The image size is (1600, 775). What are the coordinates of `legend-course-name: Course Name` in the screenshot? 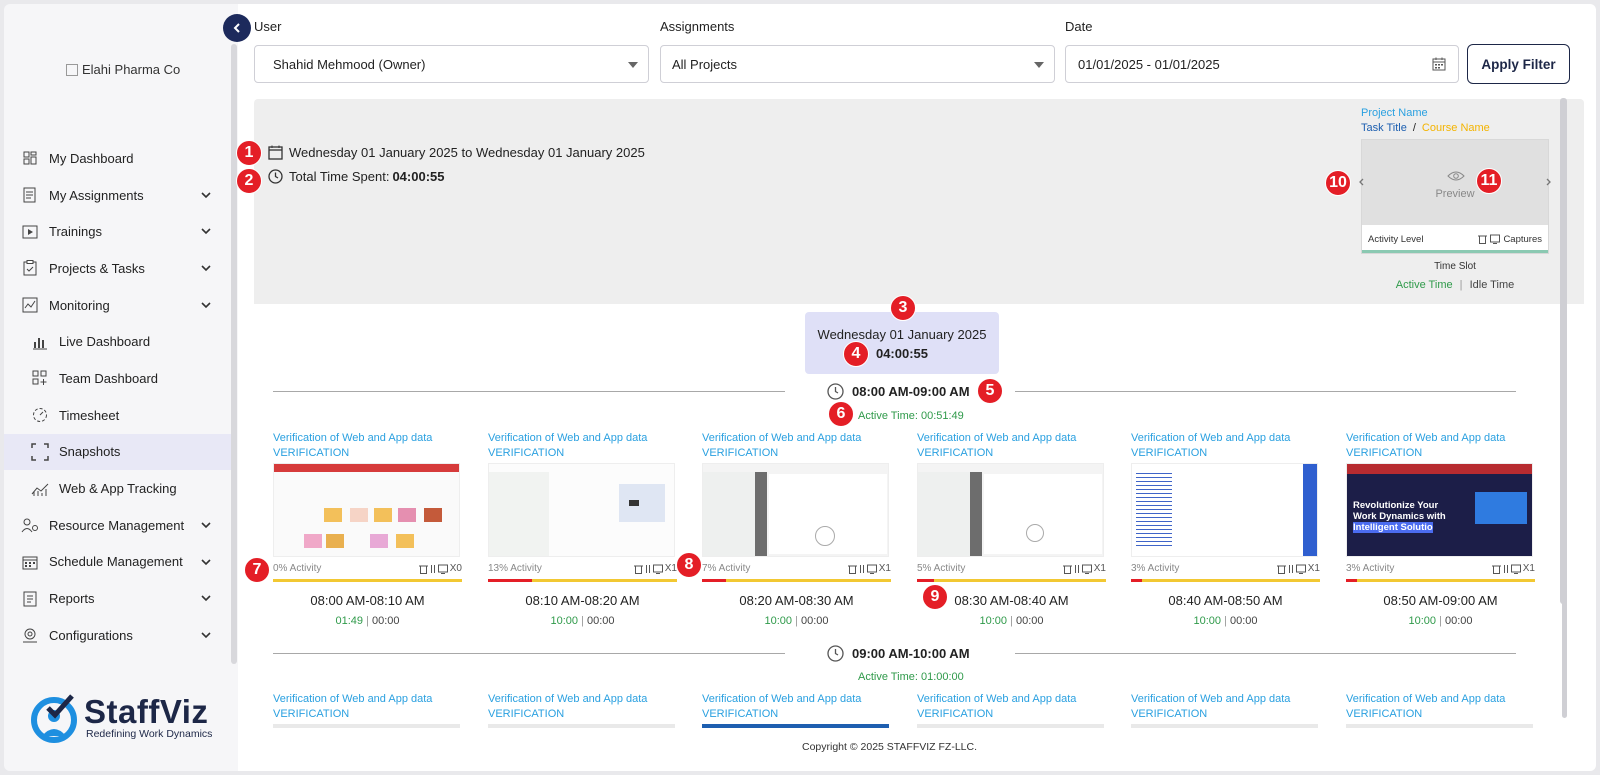 It's located at (1455, 128).